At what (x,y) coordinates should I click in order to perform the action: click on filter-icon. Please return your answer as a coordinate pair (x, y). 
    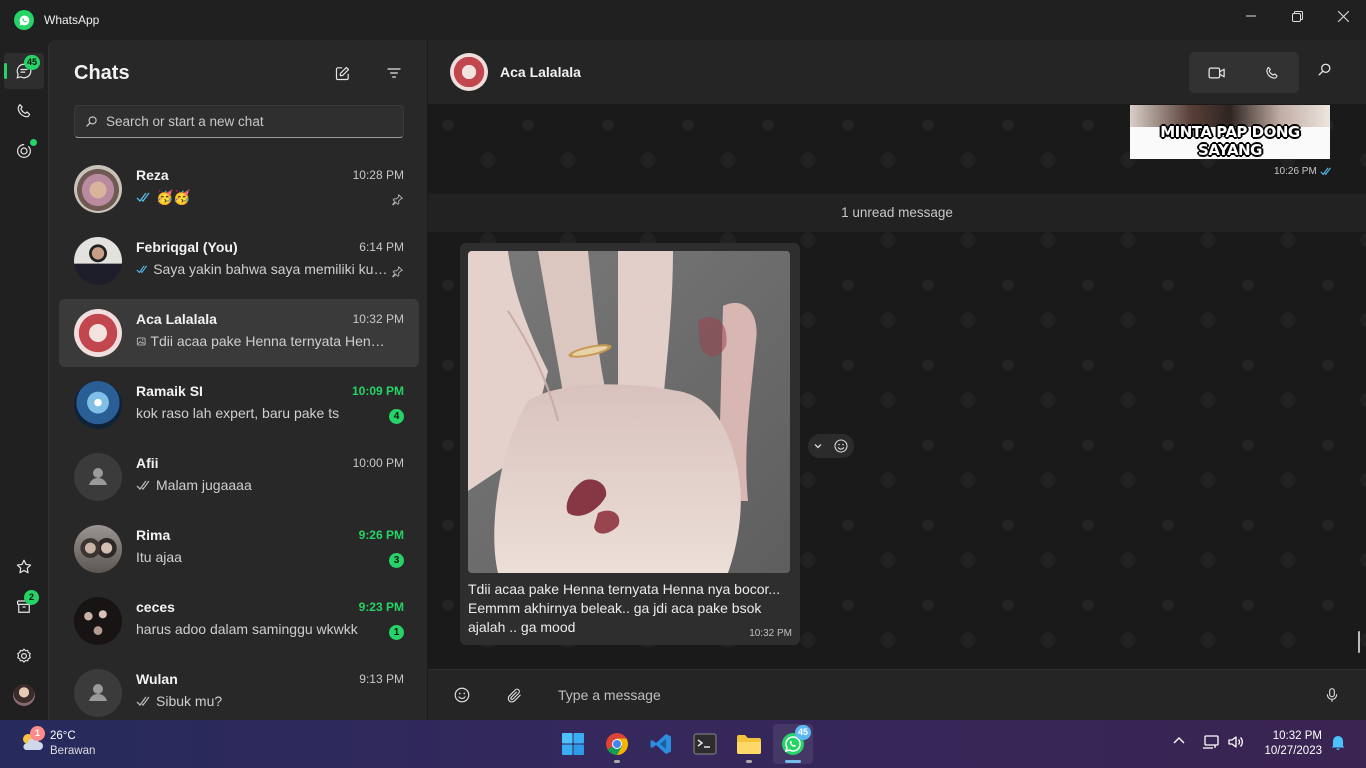
    Looking at the image, I should click on (394, 73).